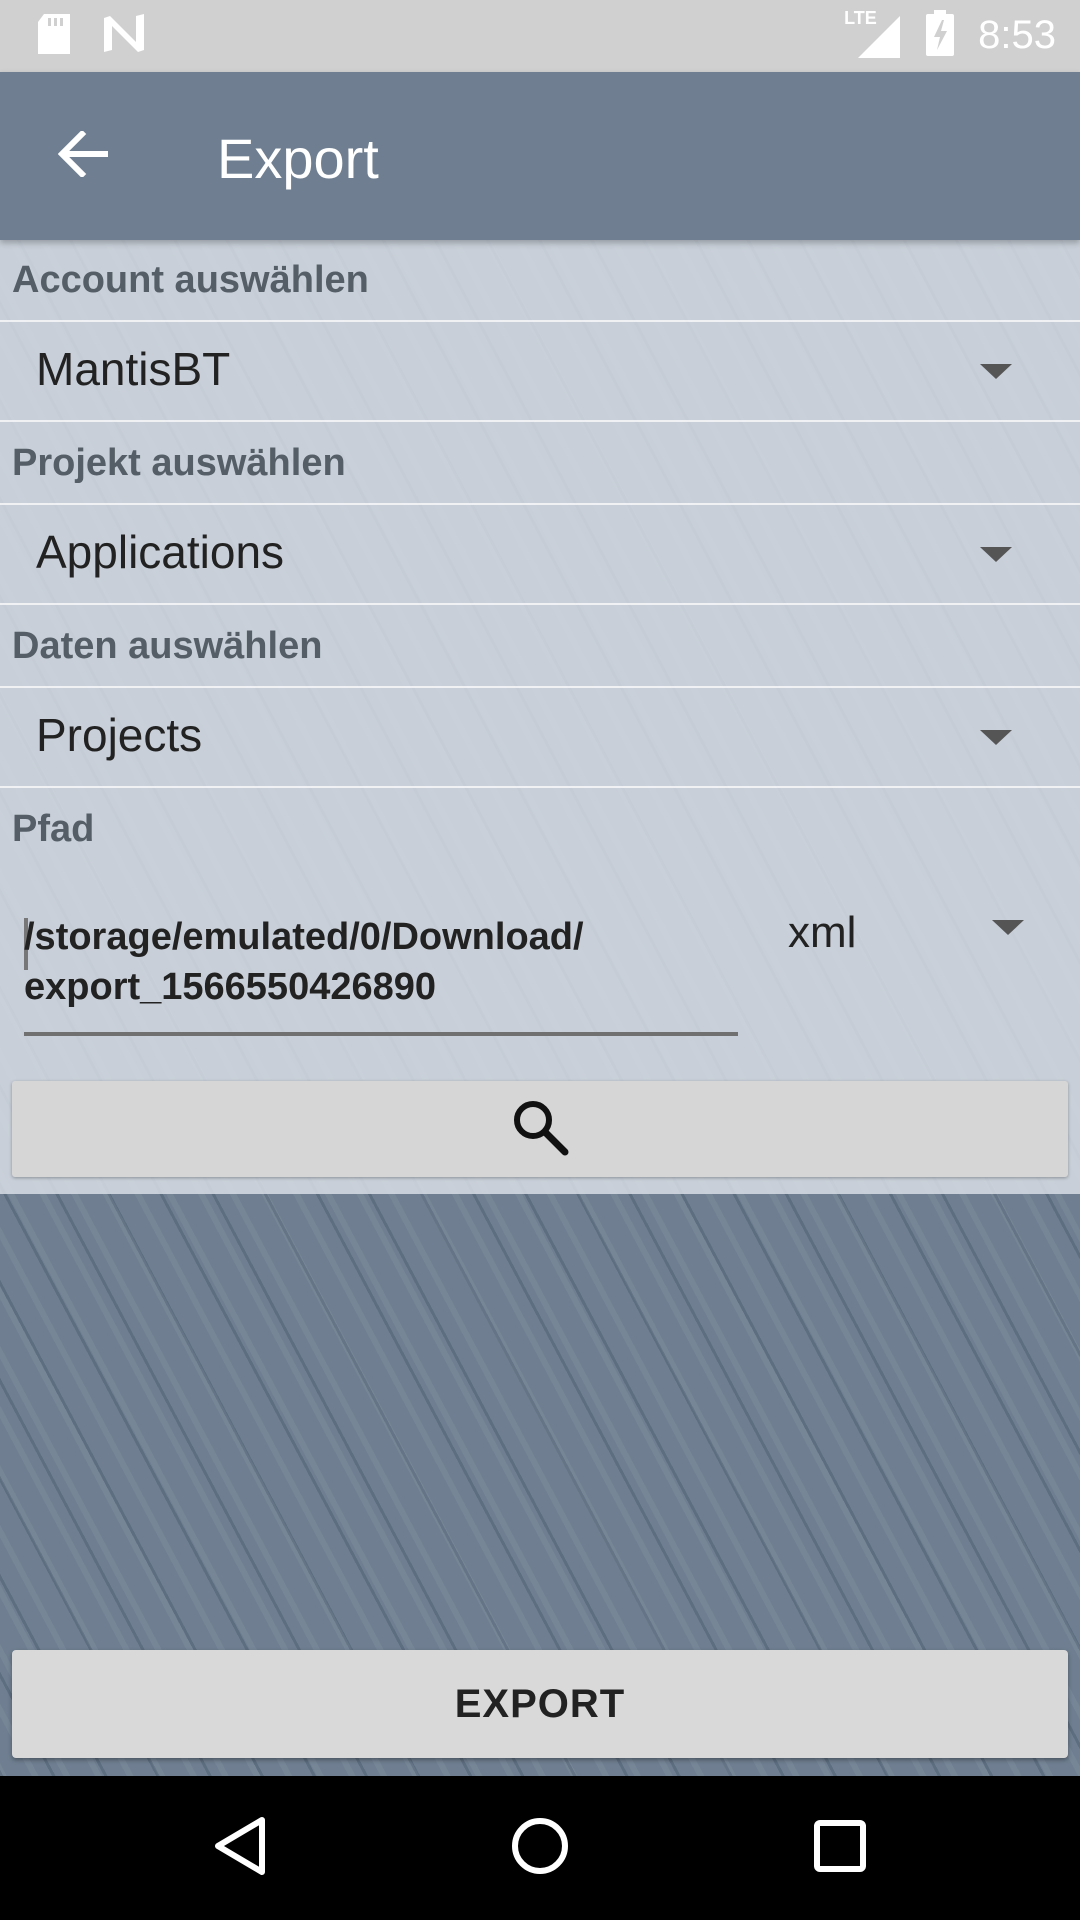 The width and height of the screenshot is (1080, 1920). Describe the element at coordinates (540, 1704) in the screenshot. I see `export-button: EXPORT` at that location.